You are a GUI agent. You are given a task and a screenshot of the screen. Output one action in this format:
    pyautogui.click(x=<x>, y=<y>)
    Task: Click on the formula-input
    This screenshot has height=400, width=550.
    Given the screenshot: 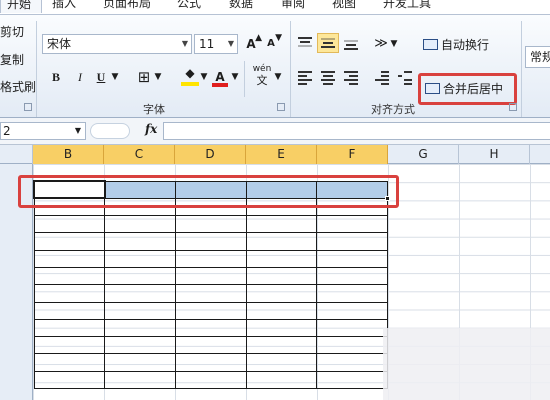 What is the action you would take?
    pyautogui.click(x=356, y=131)
    